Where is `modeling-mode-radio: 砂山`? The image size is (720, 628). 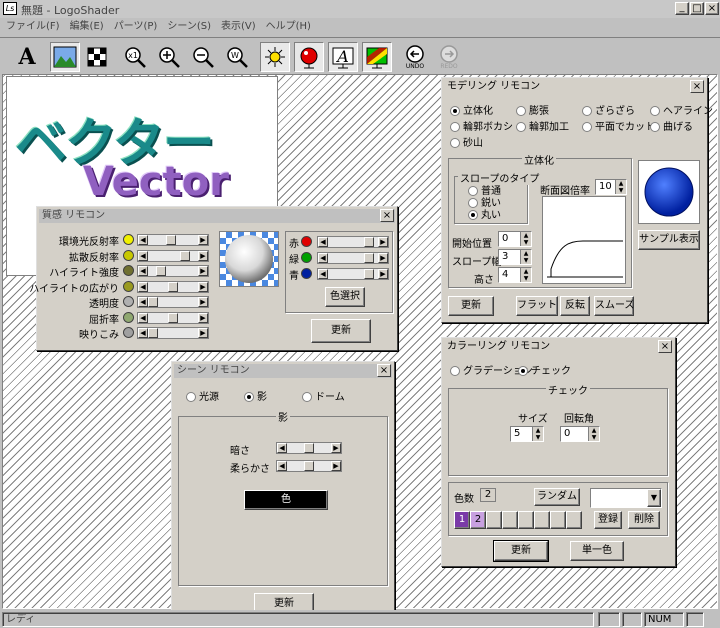 modeling-mode-radio: 砂山 is located at coordinates (466, 141).